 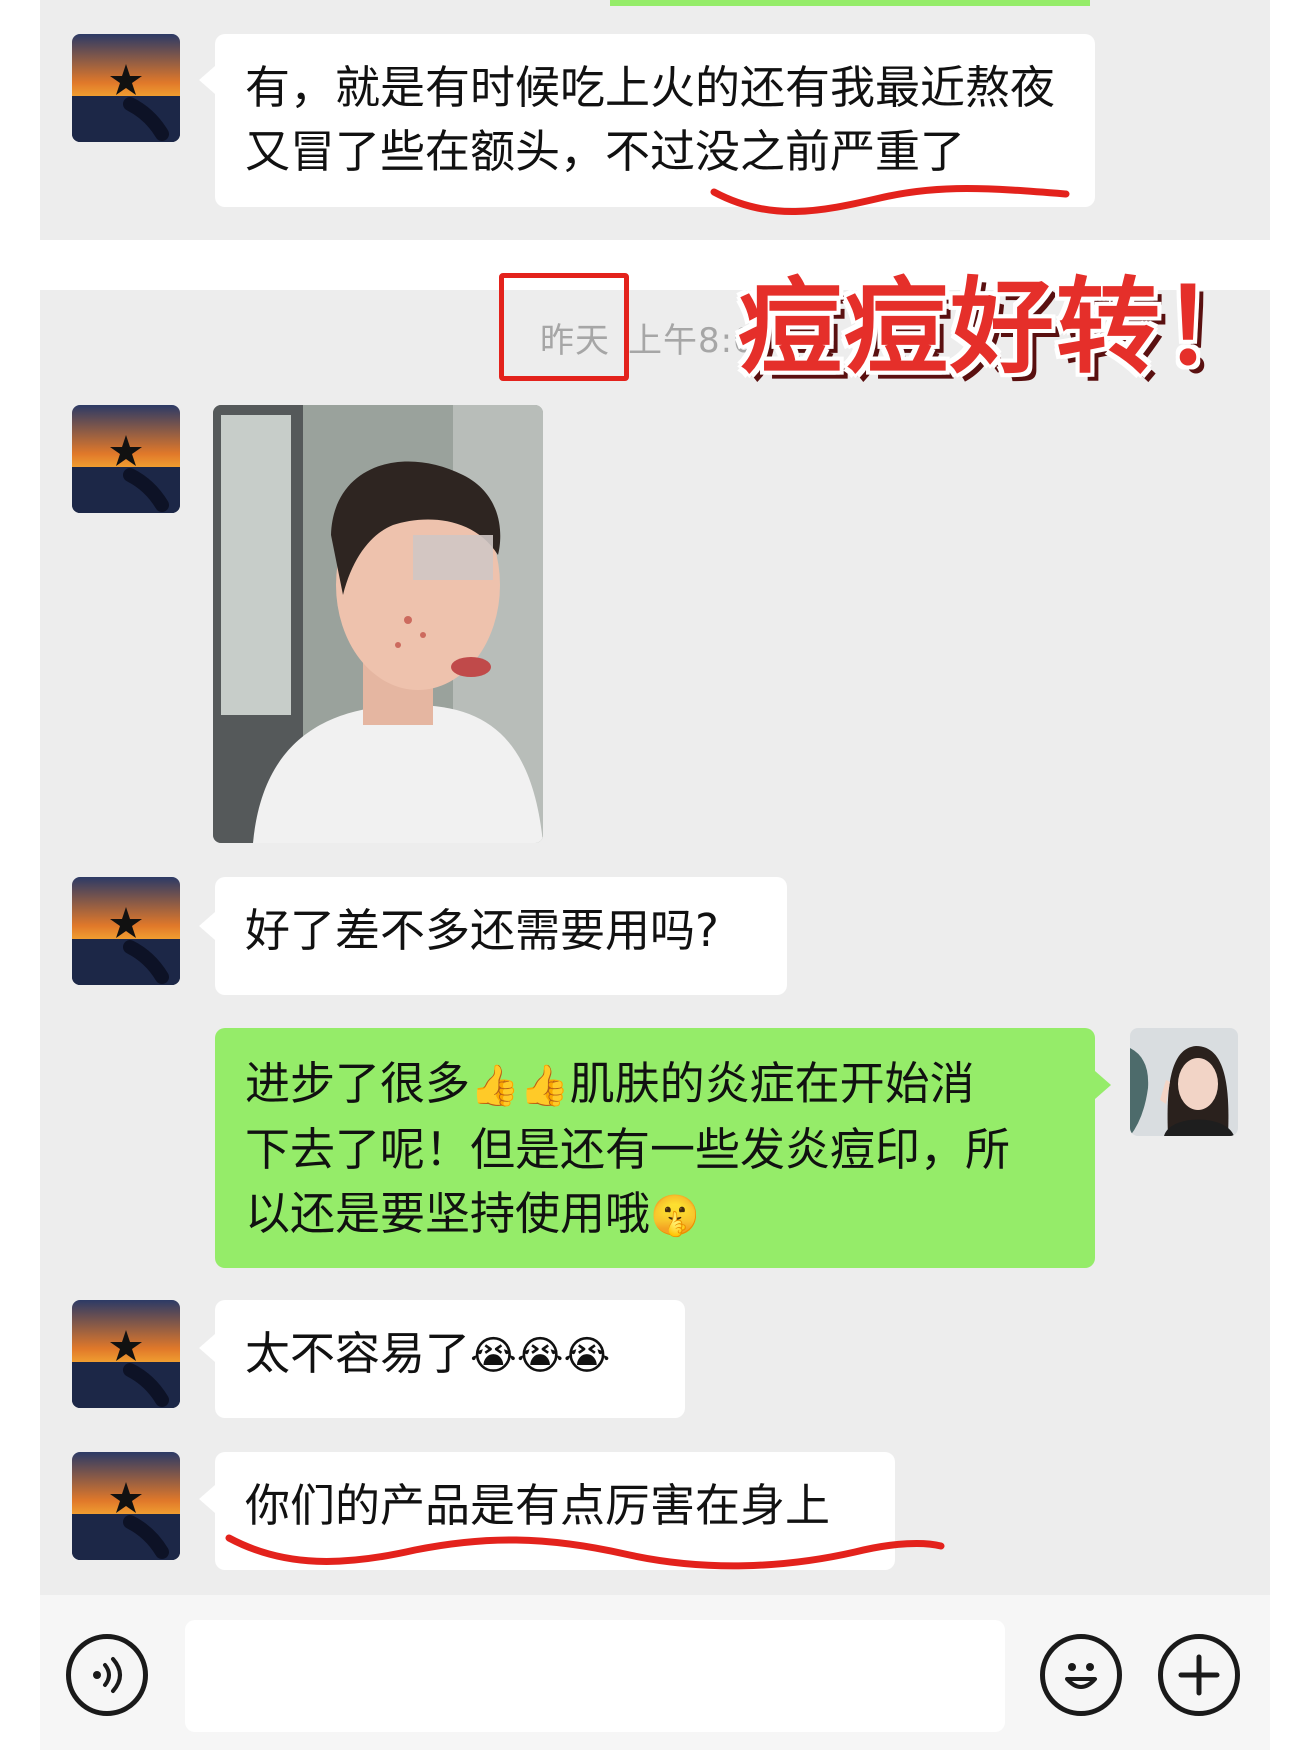 What do you see at coordinates (520, 1086) in the screenshot?
I see `thumbs-up-icon: 👍👍` at bounding box center [520, 1086].